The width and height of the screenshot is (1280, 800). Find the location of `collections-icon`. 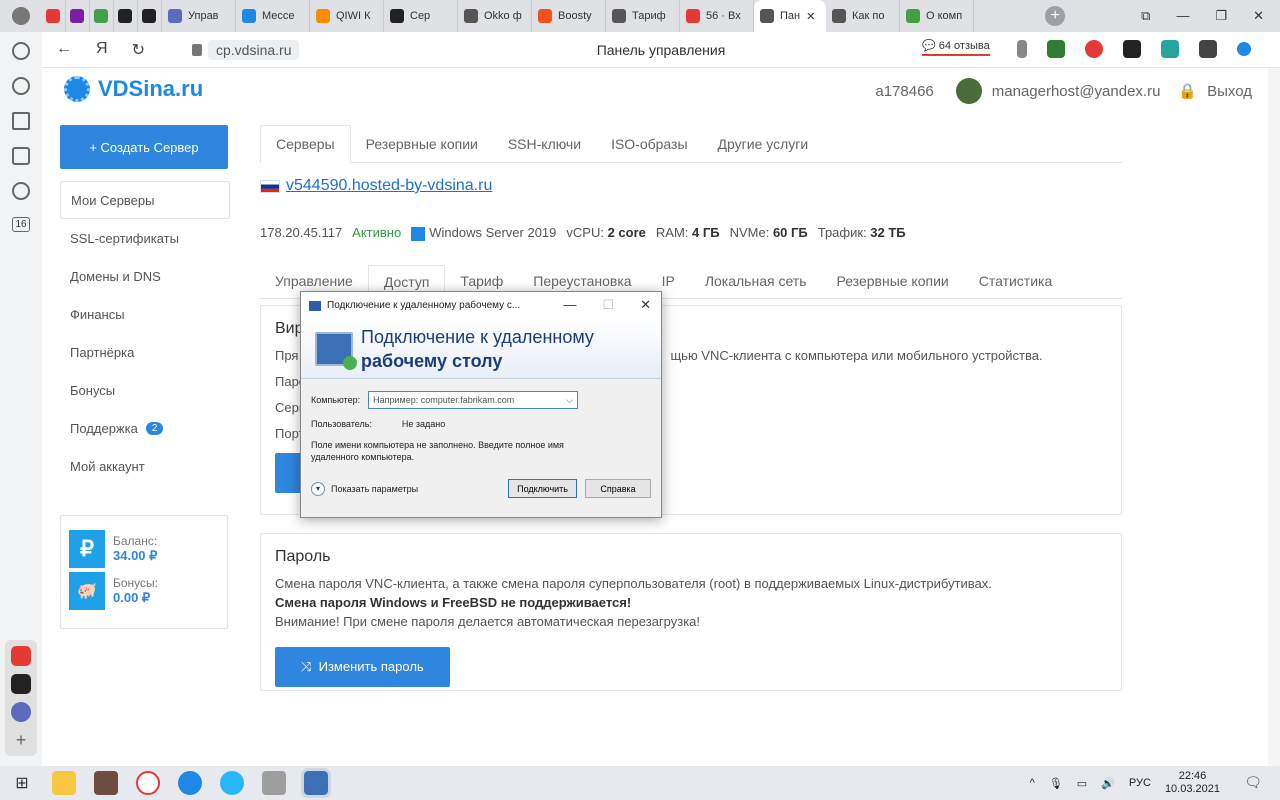

collections-icon is located at coordinates (21, 156).